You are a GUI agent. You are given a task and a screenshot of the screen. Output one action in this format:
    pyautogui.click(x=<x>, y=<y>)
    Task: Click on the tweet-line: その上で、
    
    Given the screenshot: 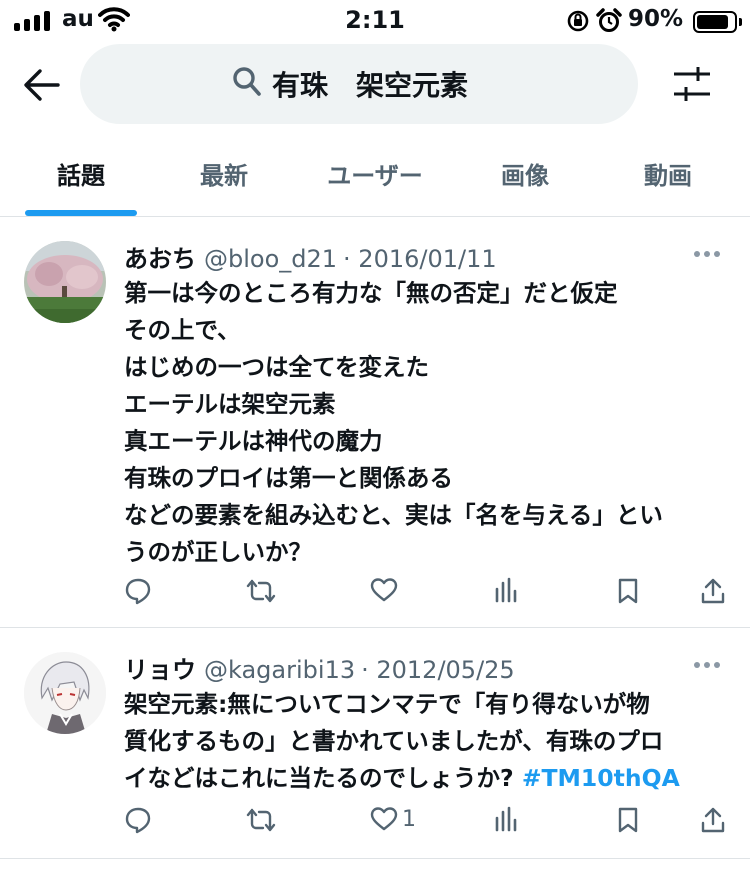 What is the action you would take?
    pyautogui.click(x=182, y=330)
    